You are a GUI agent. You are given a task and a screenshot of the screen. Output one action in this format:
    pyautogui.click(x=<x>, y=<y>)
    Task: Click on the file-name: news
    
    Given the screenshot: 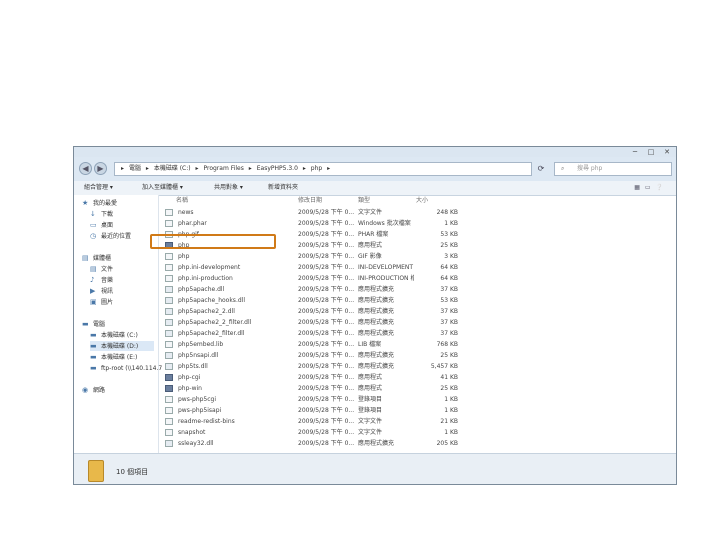 What is the action you would take?
    pyautogui.click(x=186, y=212)
    